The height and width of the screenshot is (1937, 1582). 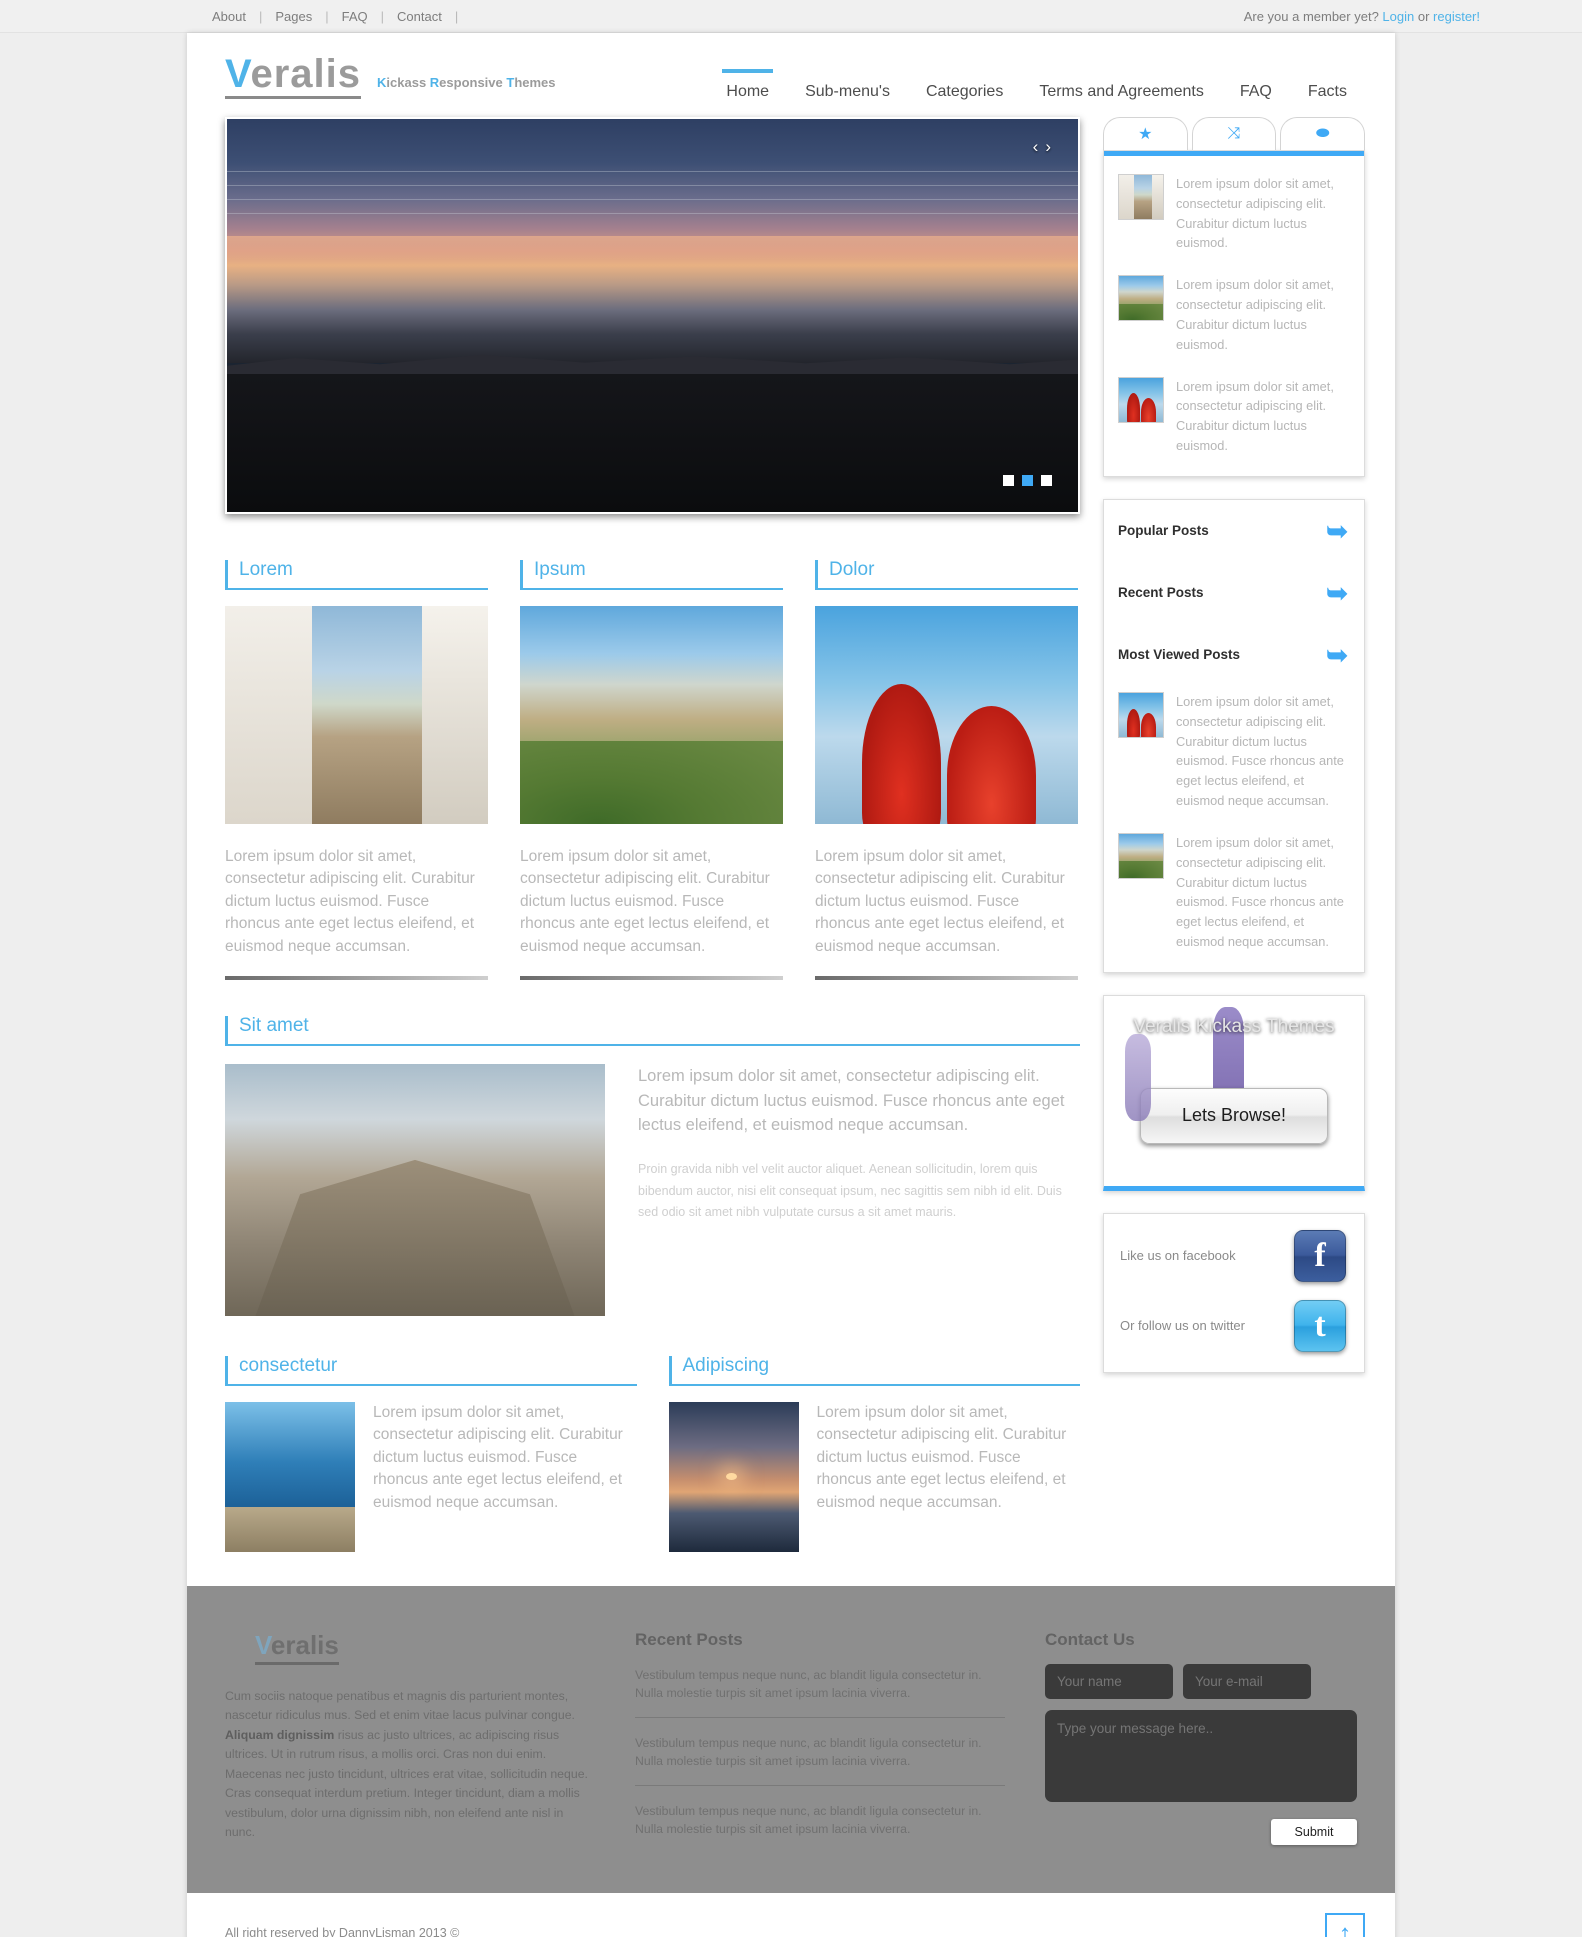 I want to click on coastline-photo, so click(x=290, y=1477).